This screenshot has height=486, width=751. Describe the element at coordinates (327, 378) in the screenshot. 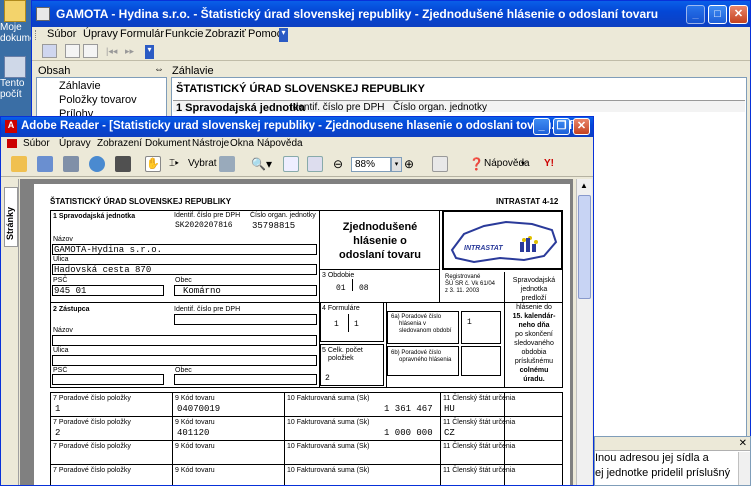

I see `items-value: 2` at that location.